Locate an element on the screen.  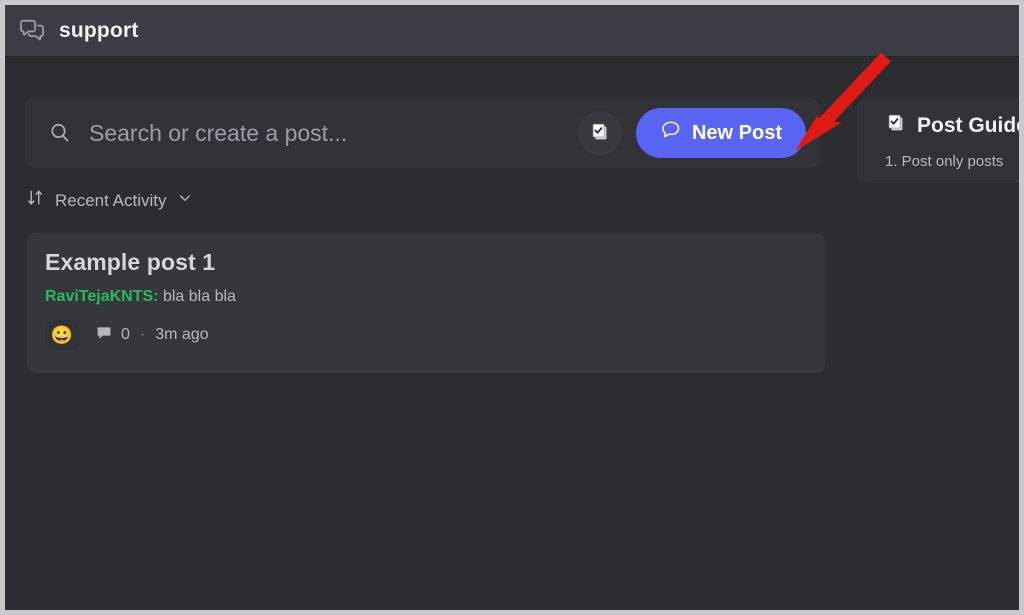
new-post-button: New Post is located at coordinates (720, 133).